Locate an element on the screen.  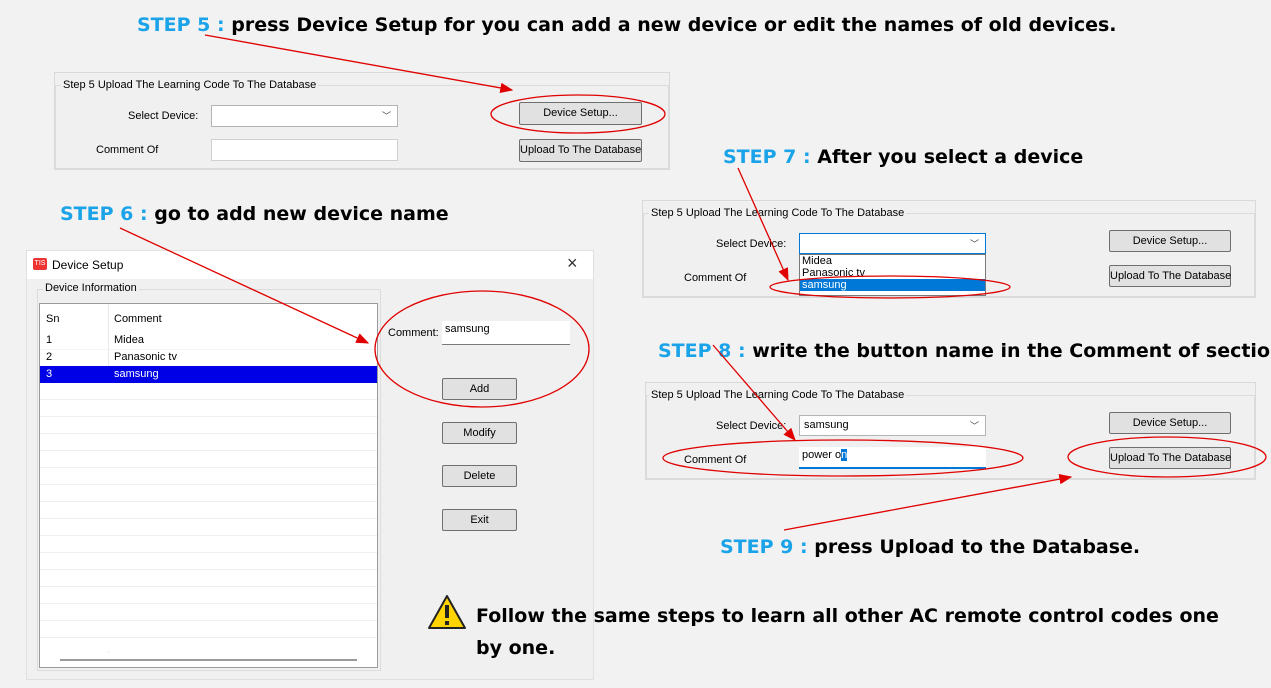
step7-heading: STEP 7 : After you select a device is located at coordinates (903, 157).